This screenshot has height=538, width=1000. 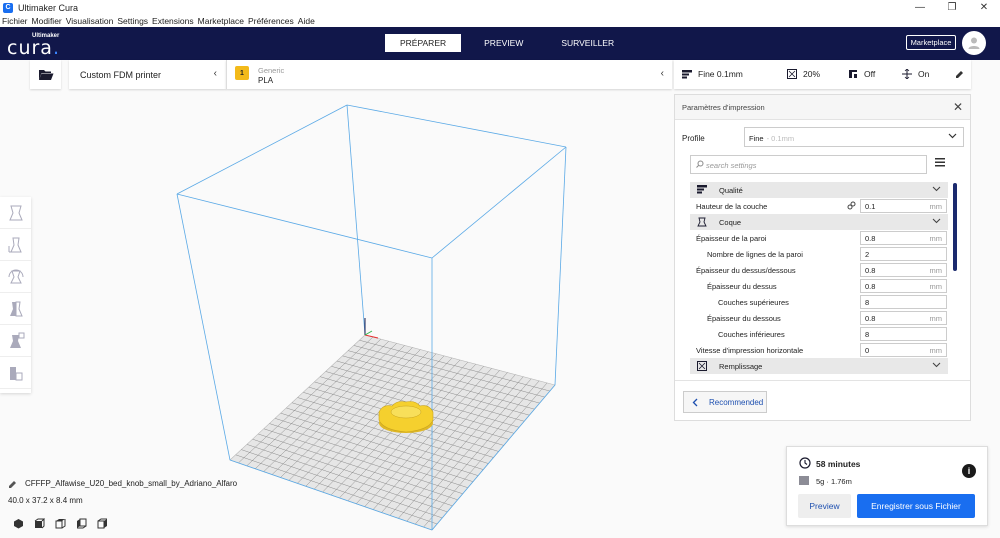 What do you see at coordinates (725, 402) in the screenshot?
I see `recommended-button: Recommended` at bounding box center [725, 402].